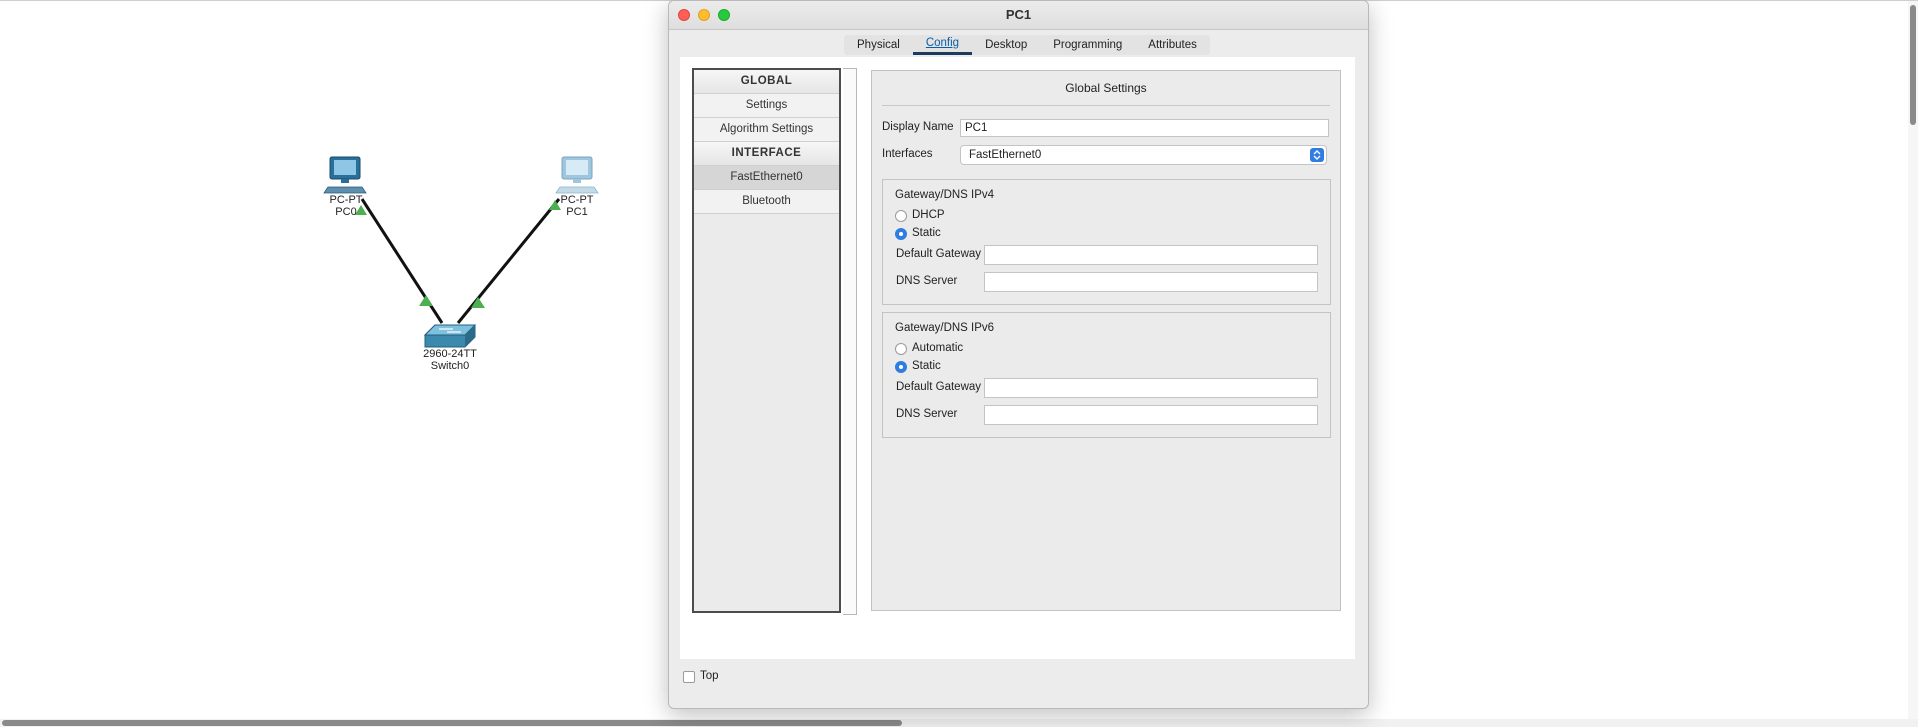 The image size is (1918, 727). I want to click on interfaces-label: Interfaces, so click(907, 154).